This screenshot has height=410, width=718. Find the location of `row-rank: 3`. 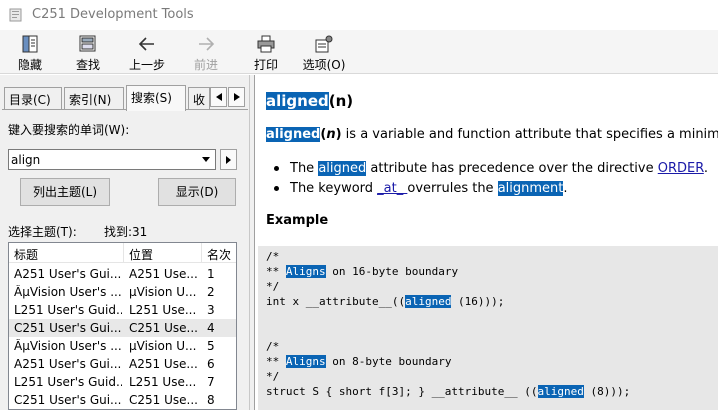

row-rank: 3 is located at coordinates (211, 310).